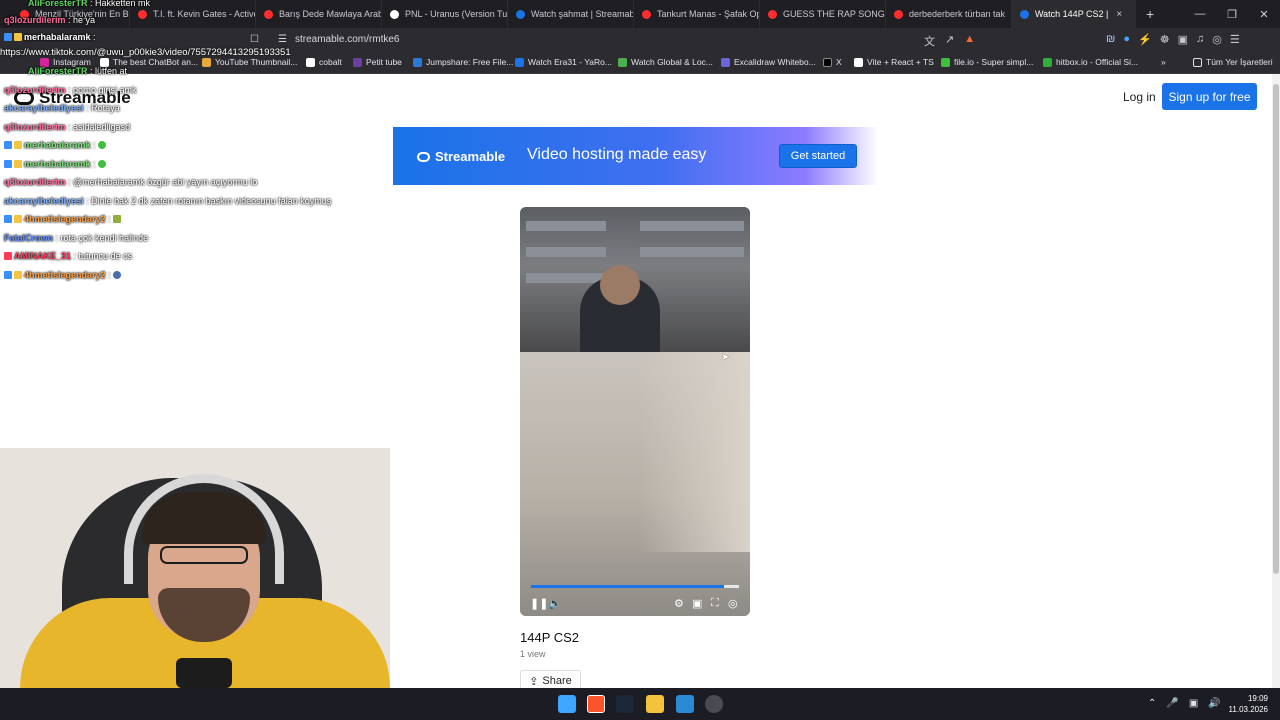  What do you see at coordinates (640, 704) in the screenshot?
I see `taskbar: ⌃ 🎤 ▣ 🔊 19:09 11.03.2026` at bounding box center [640, 704].